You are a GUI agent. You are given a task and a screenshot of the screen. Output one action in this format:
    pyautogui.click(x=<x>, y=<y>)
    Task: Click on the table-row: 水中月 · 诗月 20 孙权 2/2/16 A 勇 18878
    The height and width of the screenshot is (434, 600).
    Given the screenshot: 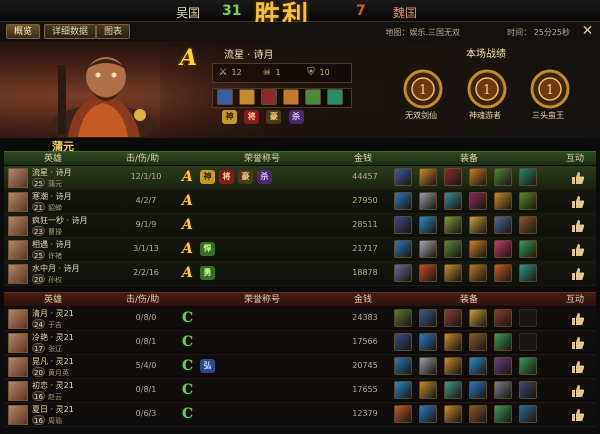 What is the action you would take?
    pyautogui.click(x=300, y=274)
    